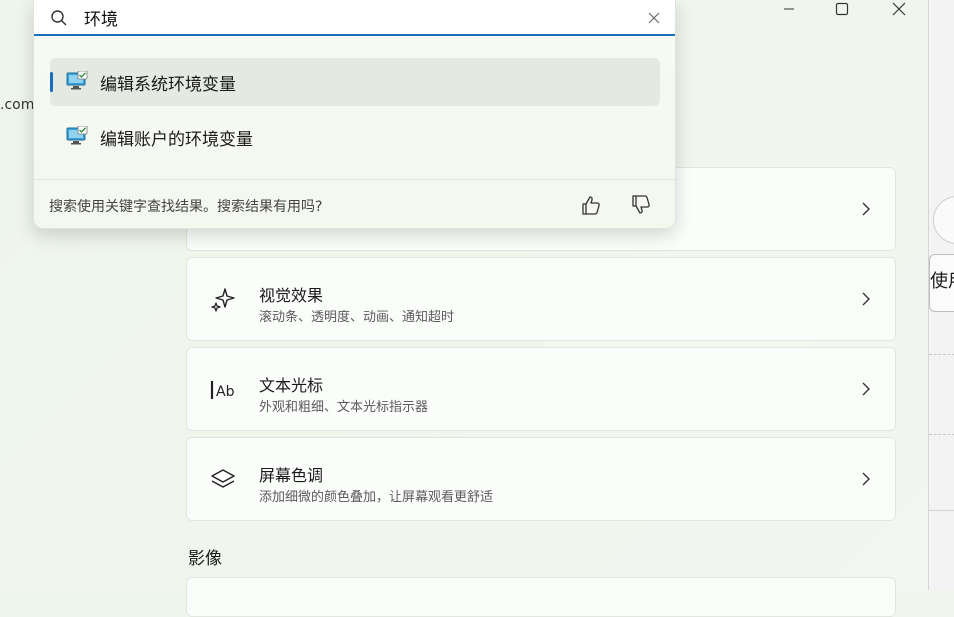 The width and height of the screenshot is (954, 617). Describe the element at coordinates (17, 105) in the screenshot. I see `left-text-fragment: .com` at that location.